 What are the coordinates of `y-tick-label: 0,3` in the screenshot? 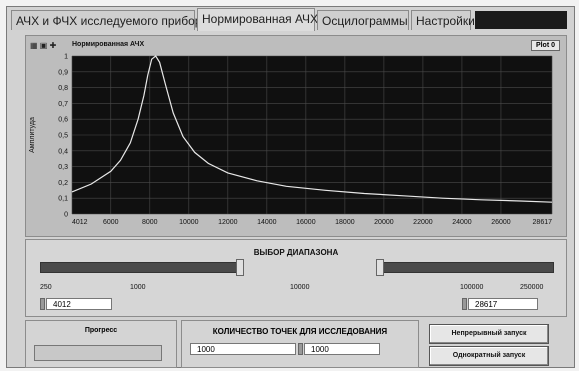 It's located at (63, 167).